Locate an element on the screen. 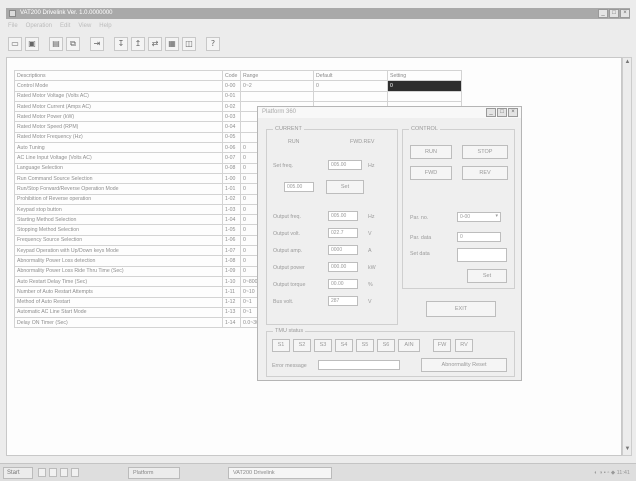  vertical-scrollbar: ▲ ▼ is located at coordinates (627, 256).